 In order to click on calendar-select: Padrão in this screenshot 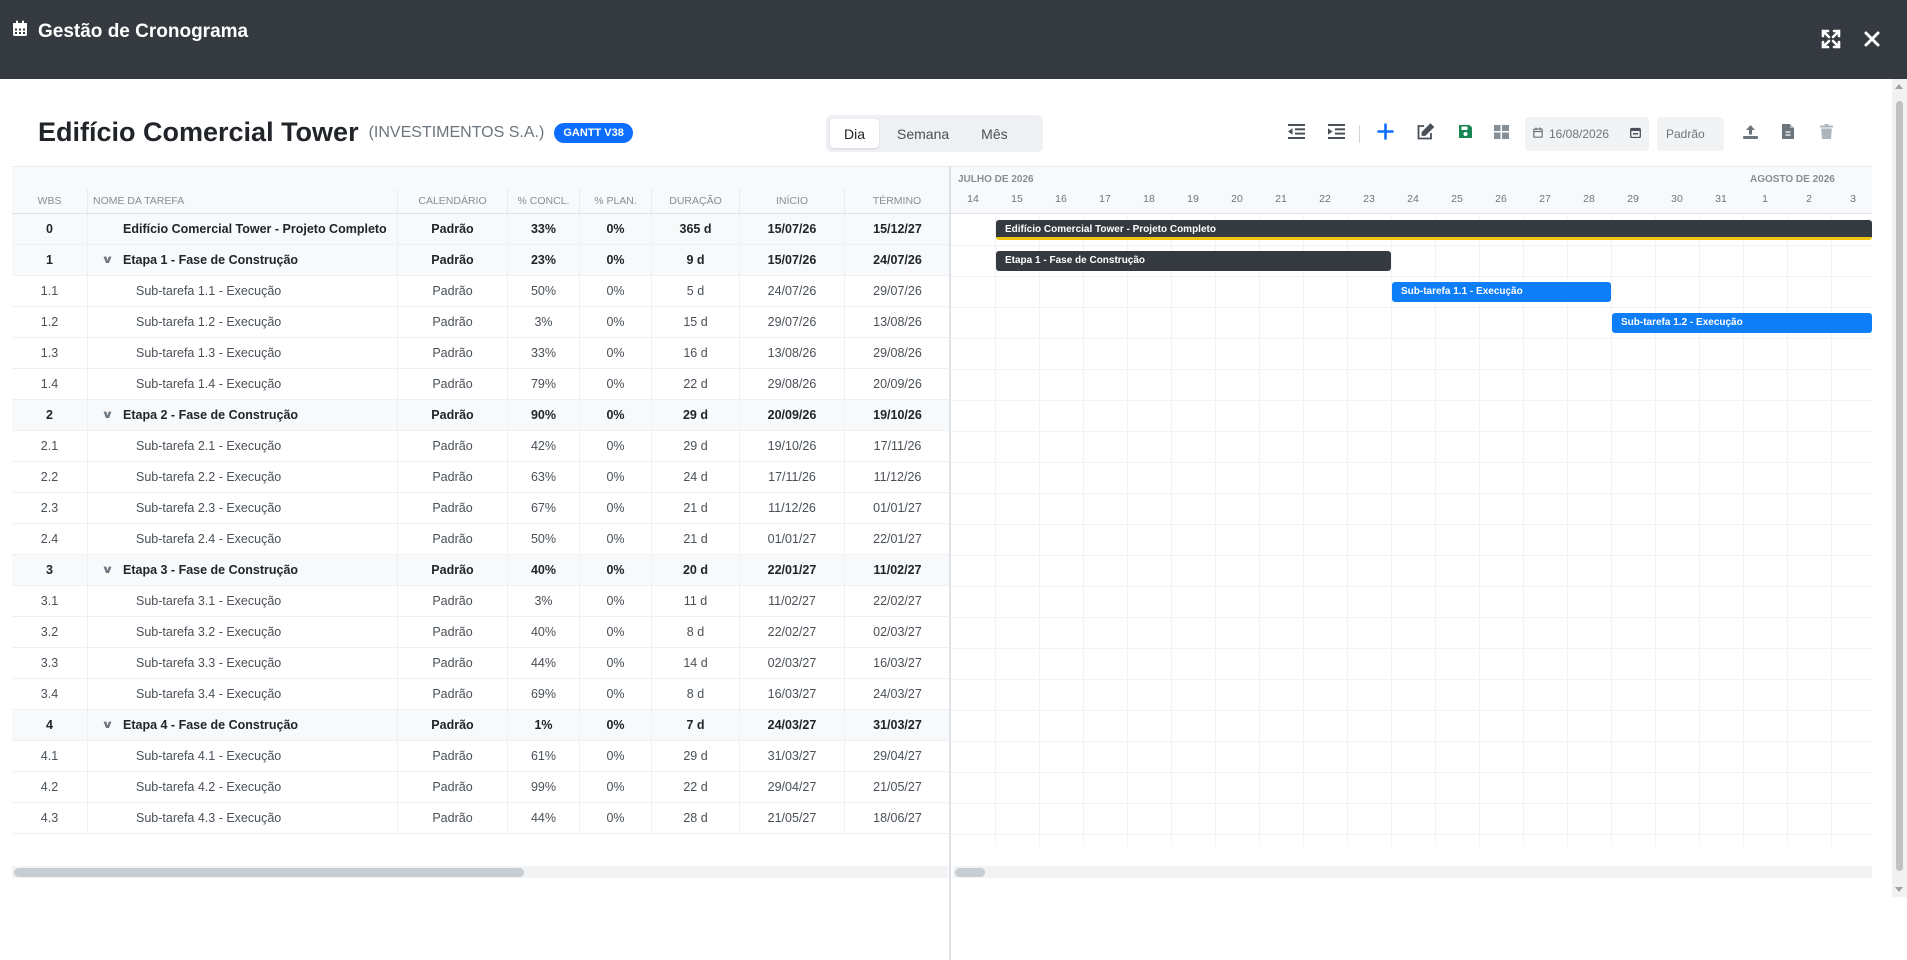, I will do `click(1690, 134)`.